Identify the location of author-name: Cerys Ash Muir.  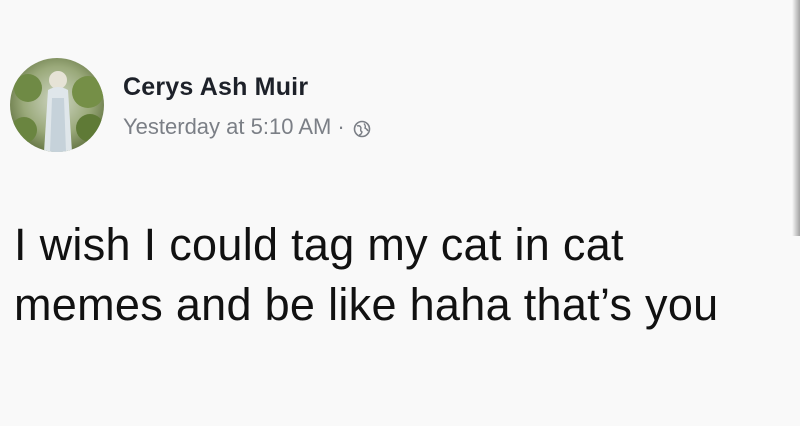
(215, 87).